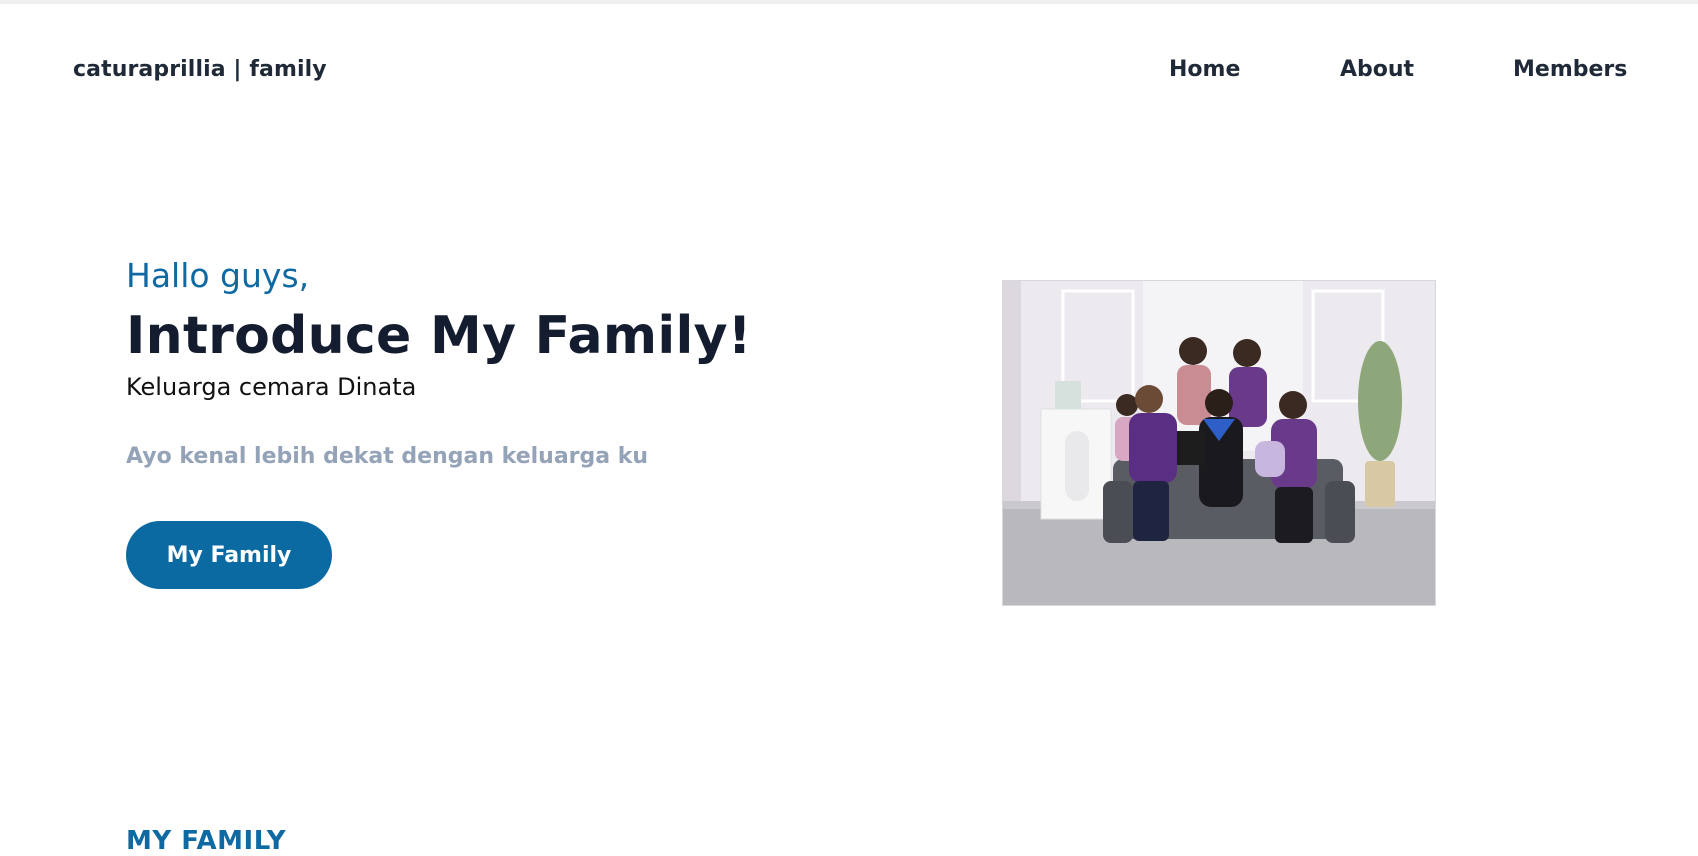  What do you see at coordinates (271, 387) in the screenshot?
I see `hero-subtitle: Keluarga cemara Dinata` at bounding box center [271, 387].